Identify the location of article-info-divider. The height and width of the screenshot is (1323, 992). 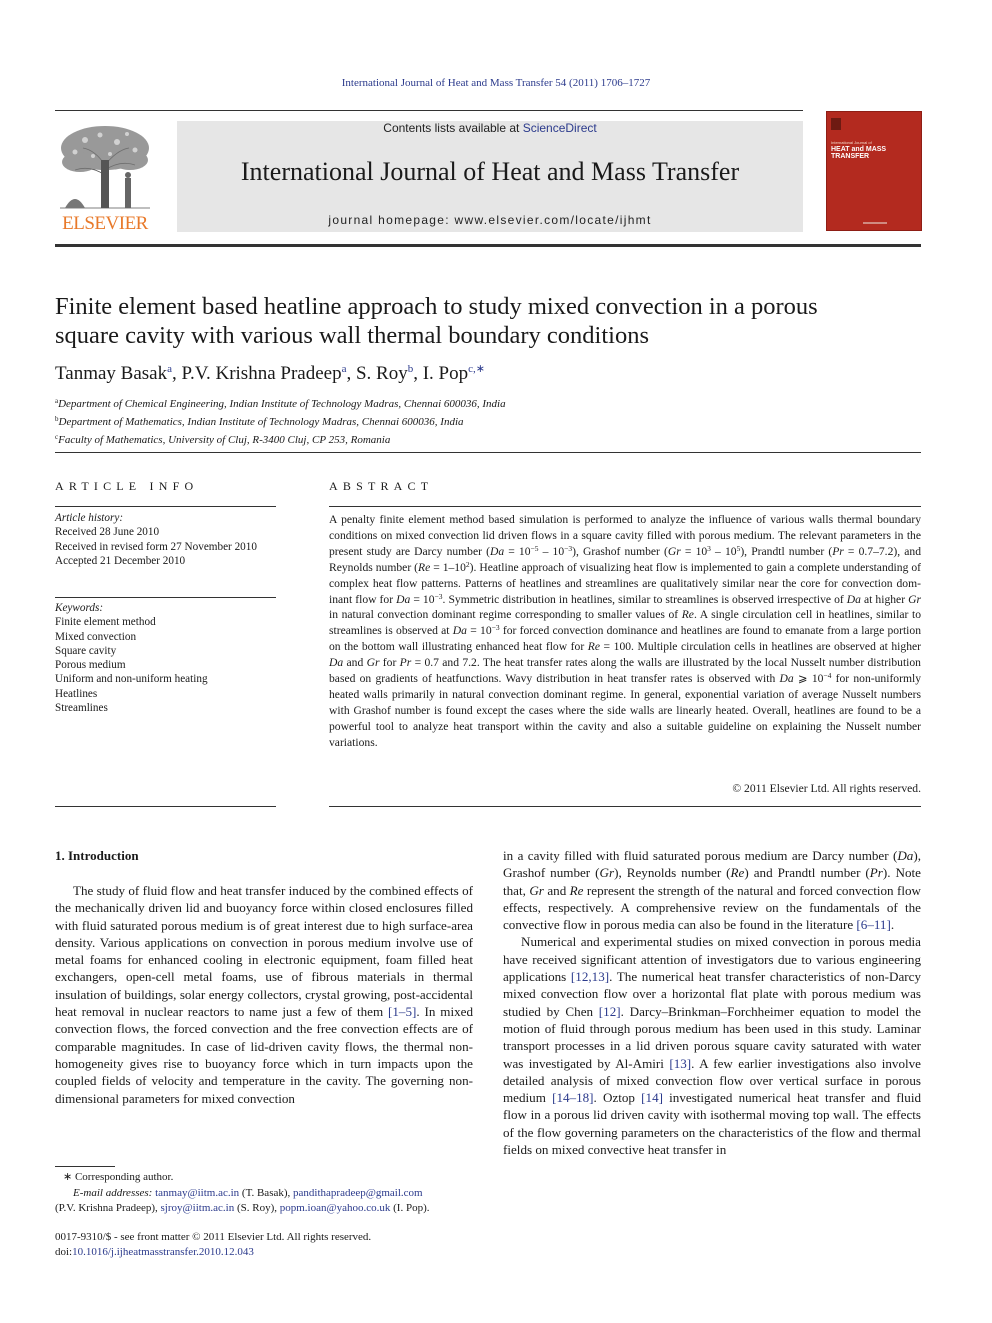
(165, 506).